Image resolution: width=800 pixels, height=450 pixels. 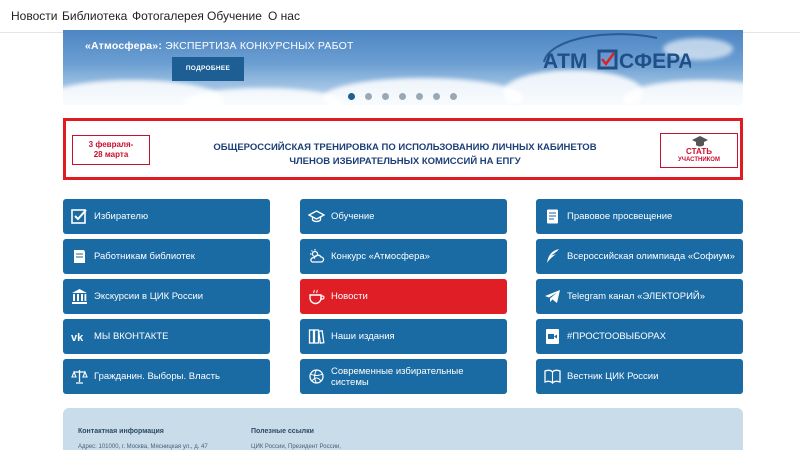 I want to click on useful-links: ЦИК России, Президент России,, so click(x=296, y=447).